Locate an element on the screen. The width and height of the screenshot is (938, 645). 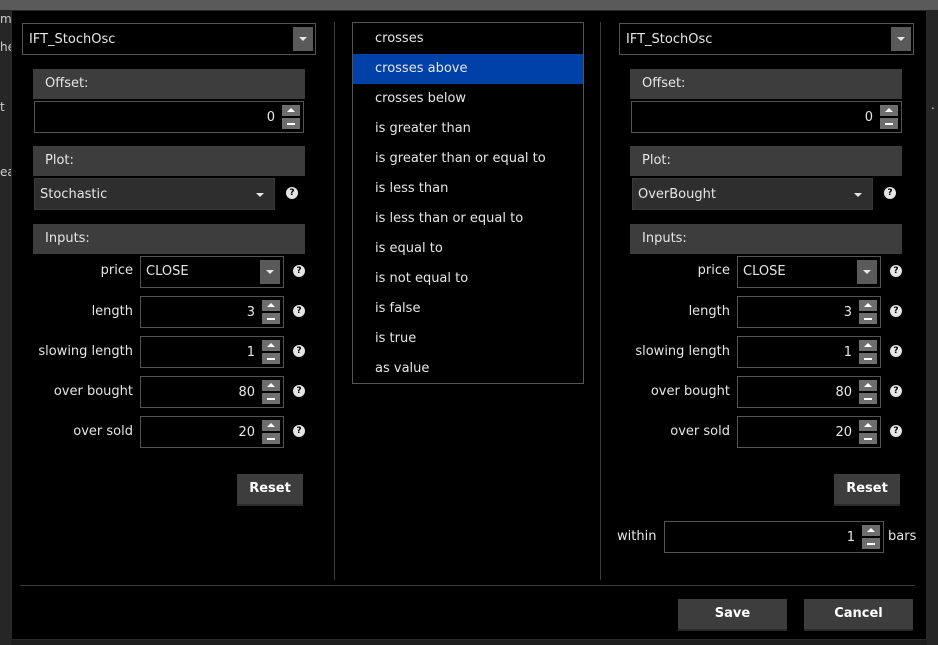
cancel-button: Cancel is located at coordinates (858, 615).